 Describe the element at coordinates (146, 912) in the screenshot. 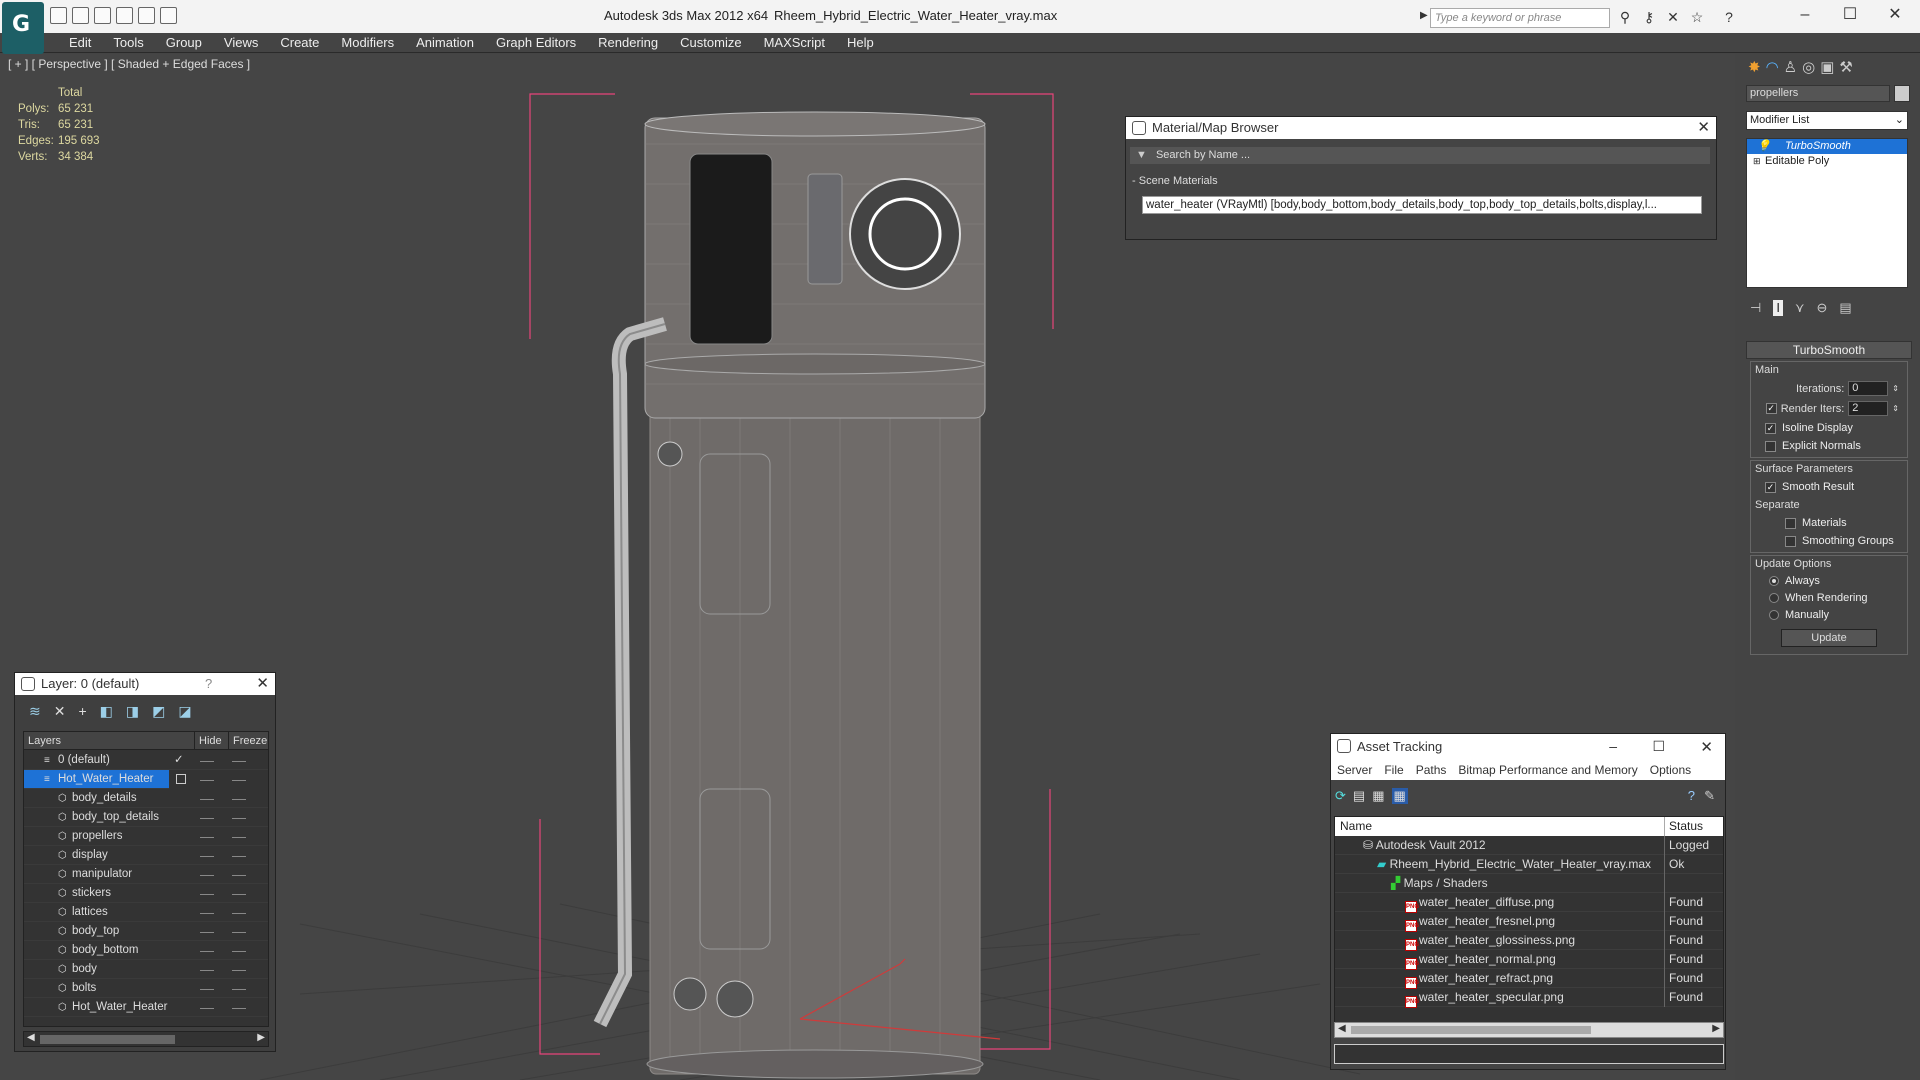

I see `layer-row: ⬡ lattices` at that location.